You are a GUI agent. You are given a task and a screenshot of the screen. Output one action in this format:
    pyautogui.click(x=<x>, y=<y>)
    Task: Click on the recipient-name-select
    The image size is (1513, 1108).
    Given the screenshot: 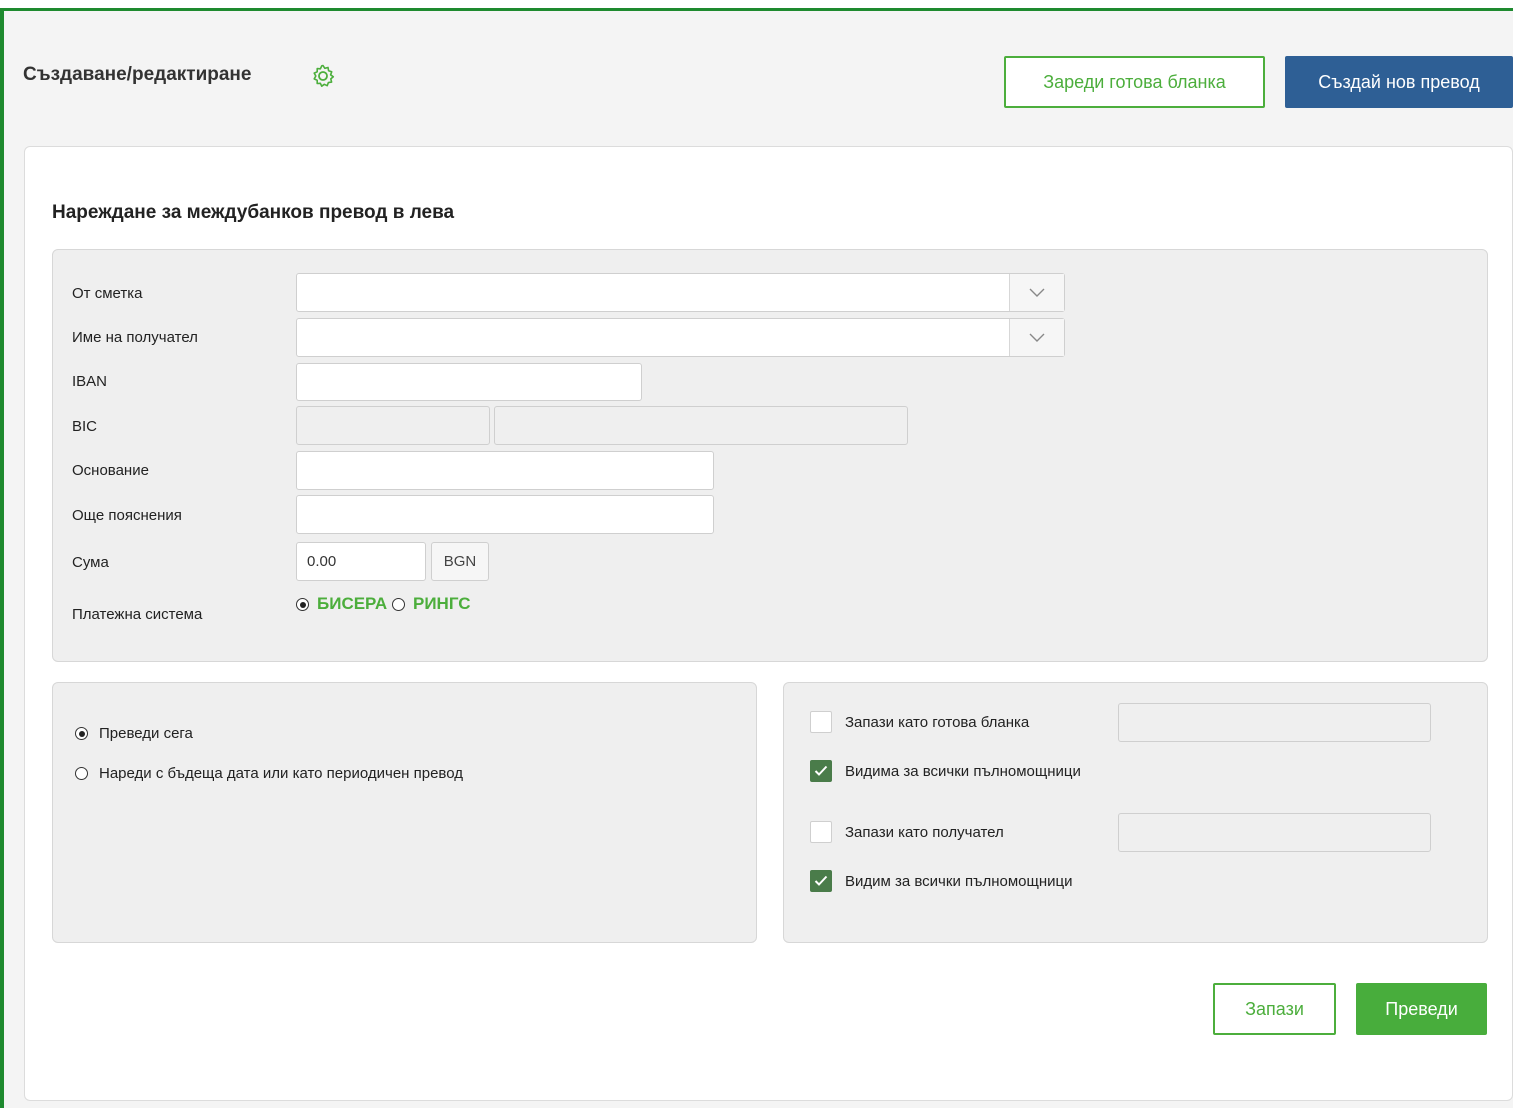 What is the action you would take?
    pyautogui.click(x=680, y=337)
    